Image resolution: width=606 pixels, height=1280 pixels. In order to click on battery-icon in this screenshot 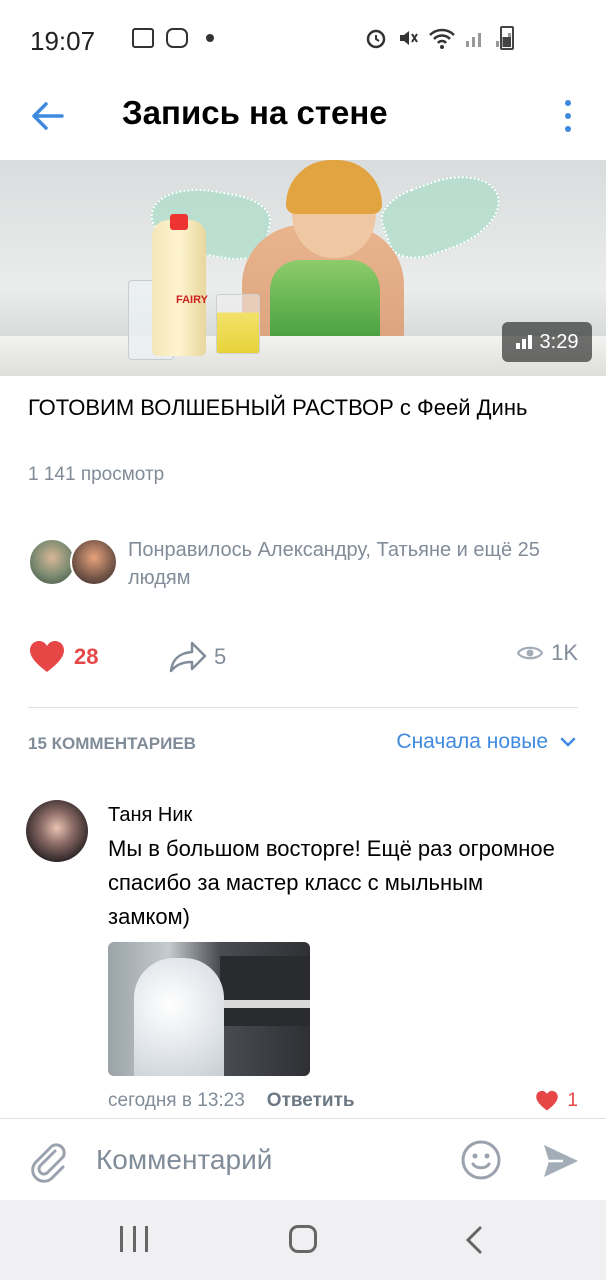, I will do `click(507, 38)`.